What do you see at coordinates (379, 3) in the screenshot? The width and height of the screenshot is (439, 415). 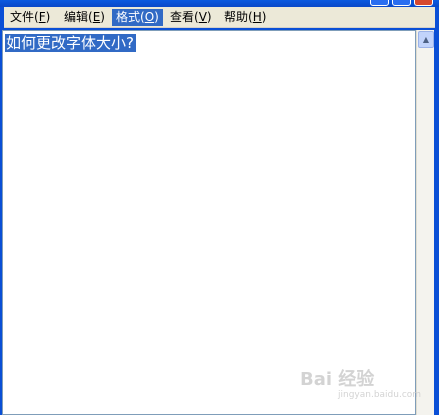 I see `minimize-button` at bounding box center [379, 3].